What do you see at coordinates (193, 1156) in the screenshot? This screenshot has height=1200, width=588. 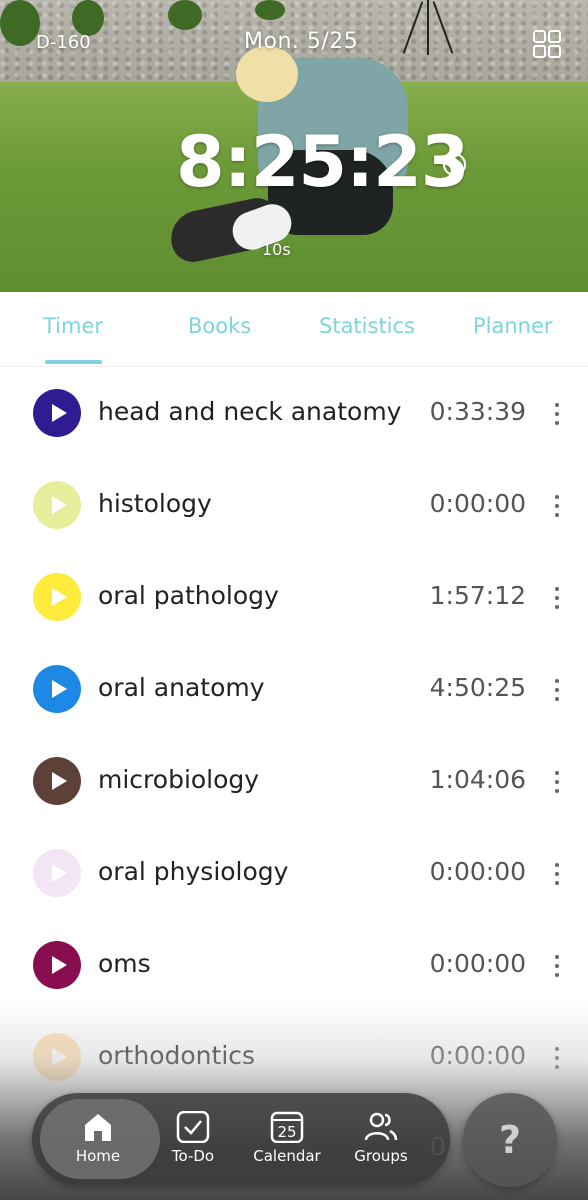 I see `nav-todo-label: To-Do` at bounding box center [193, 1156].